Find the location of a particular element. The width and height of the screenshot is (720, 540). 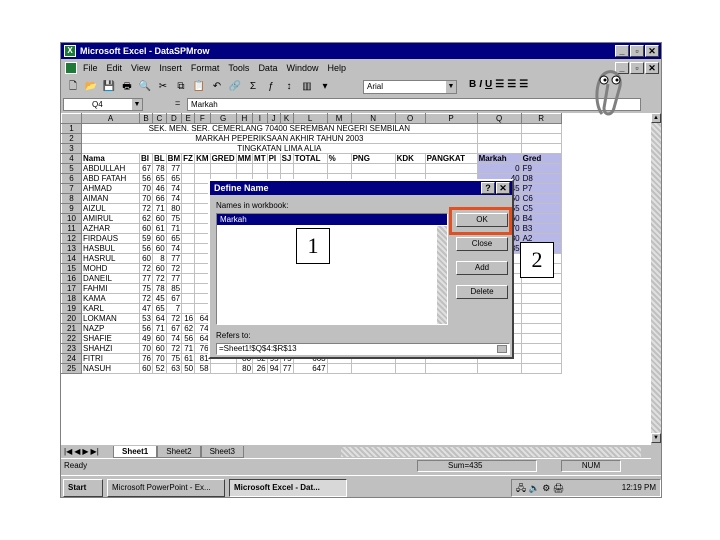

row-header: 14 is located at coordinates (71, 258).